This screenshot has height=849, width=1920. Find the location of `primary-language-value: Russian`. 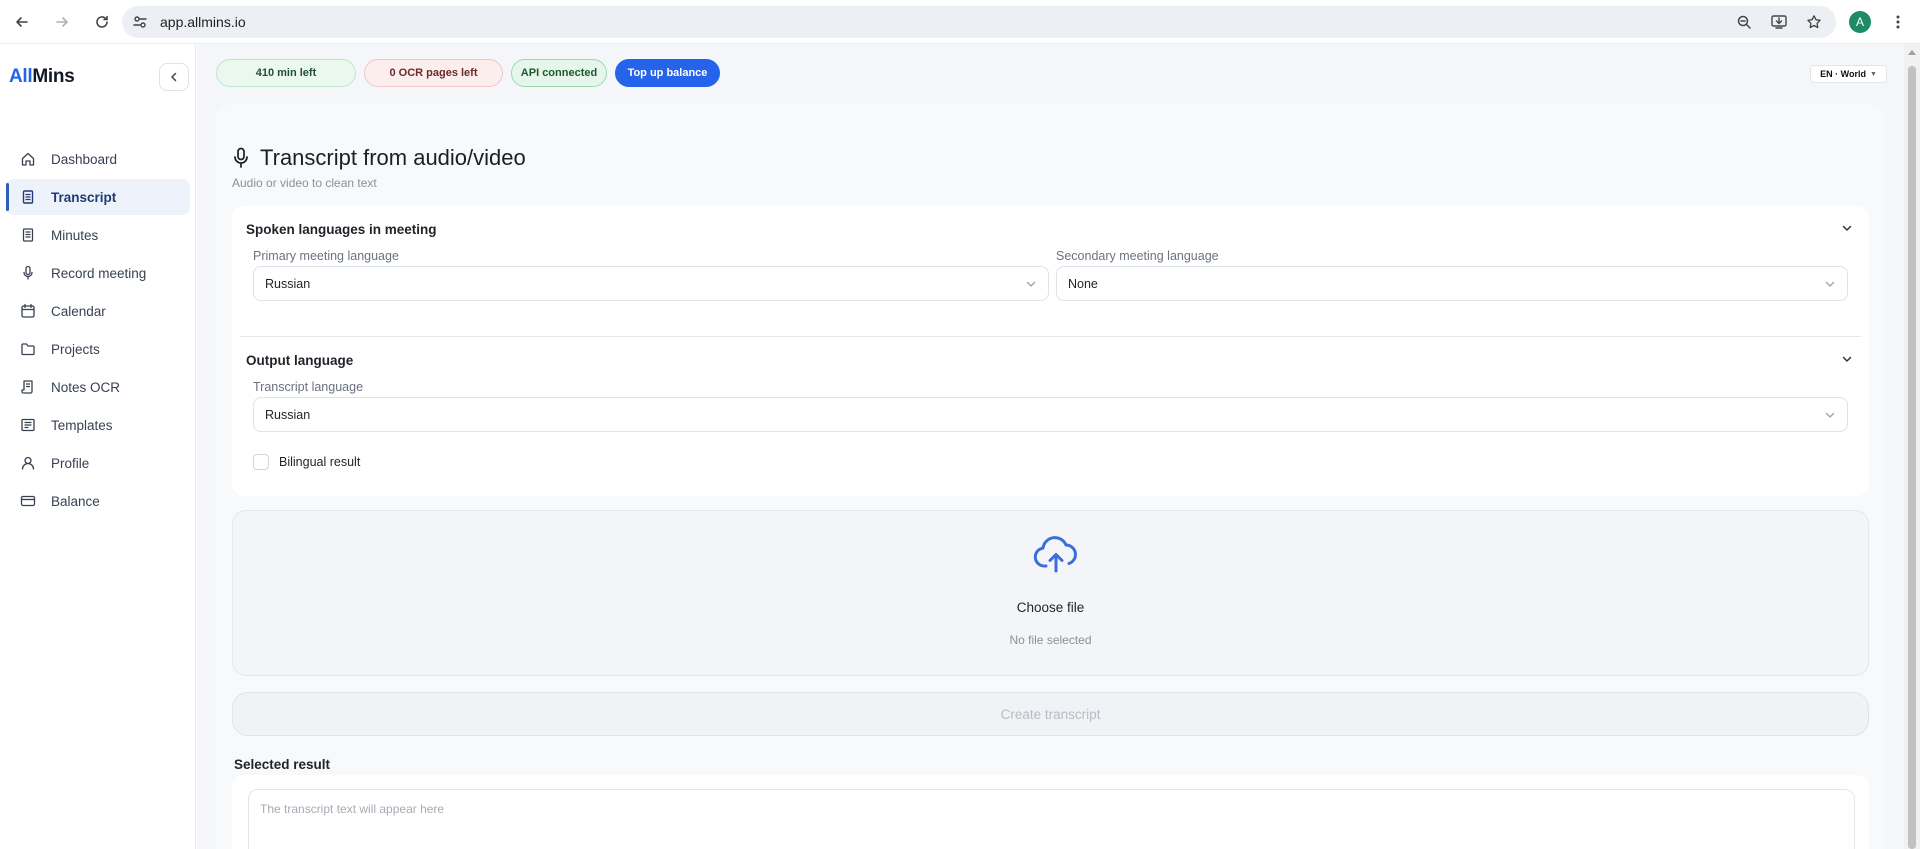

primary-language-value: Russian is located at coordinates (288, 283).